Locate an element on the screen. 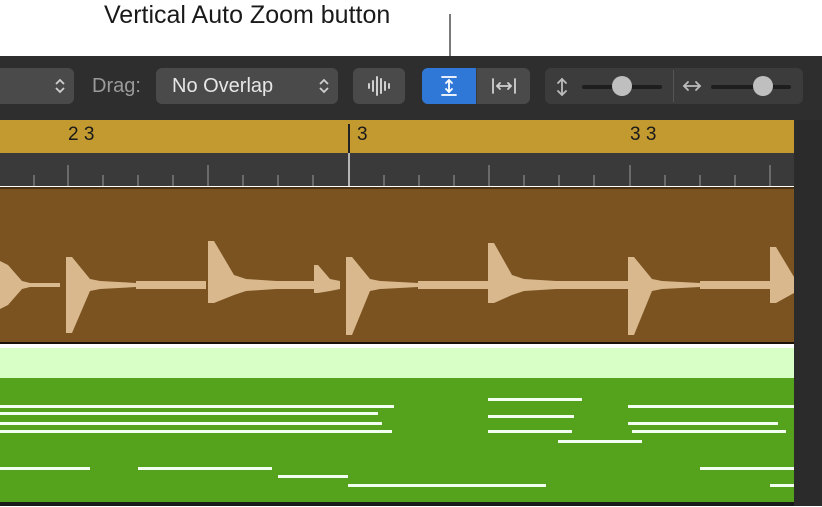 The image size is (822, 507). beat-ruler is located at coordinates (397, 169).